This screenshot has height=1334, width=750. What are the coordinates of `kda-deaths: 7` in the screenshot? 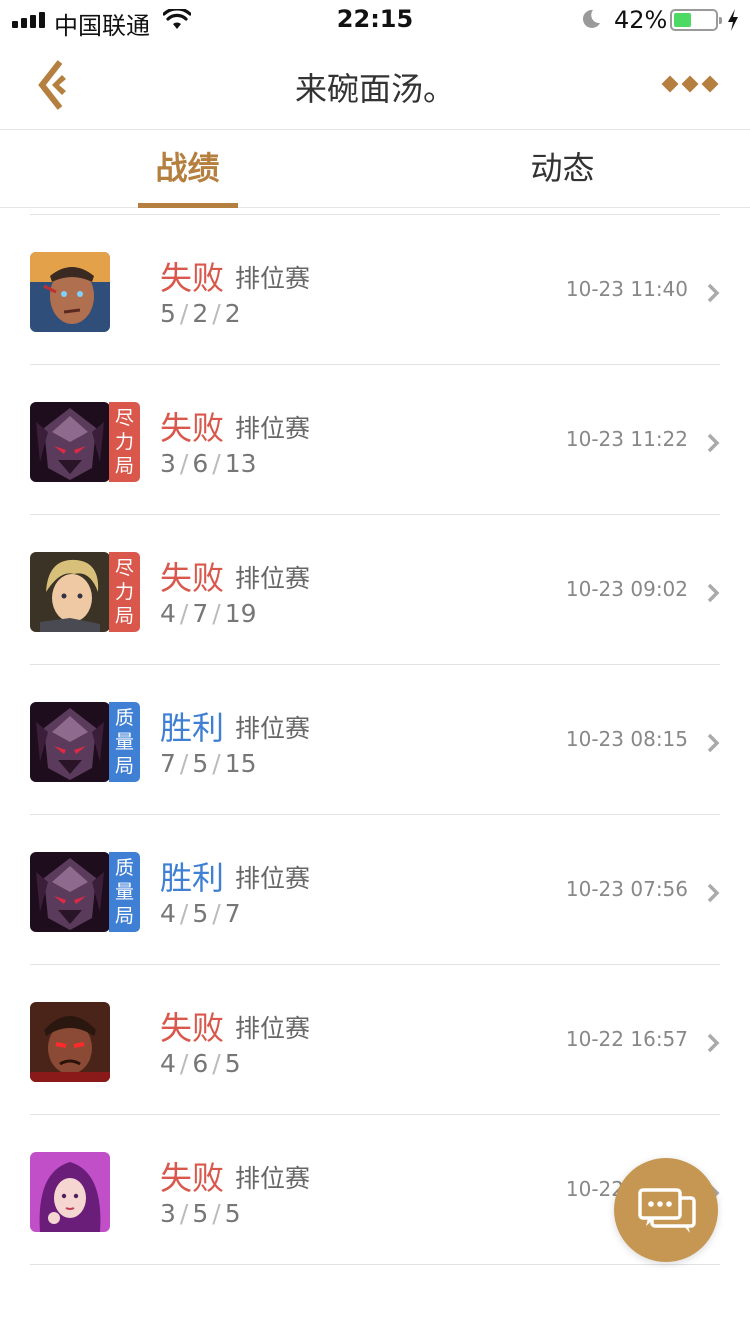 It's located at (200, 613).